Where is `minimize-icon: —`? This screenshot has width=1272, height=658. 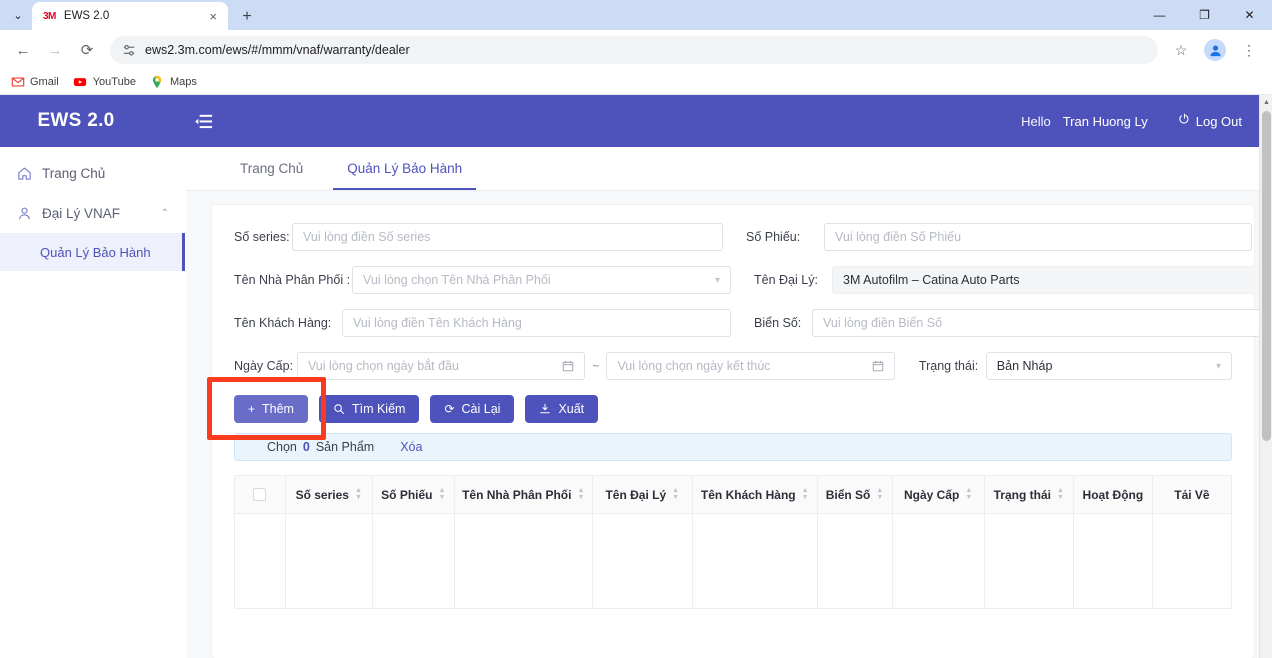 minimize-icon: — is located at coordinates (1159, 15).